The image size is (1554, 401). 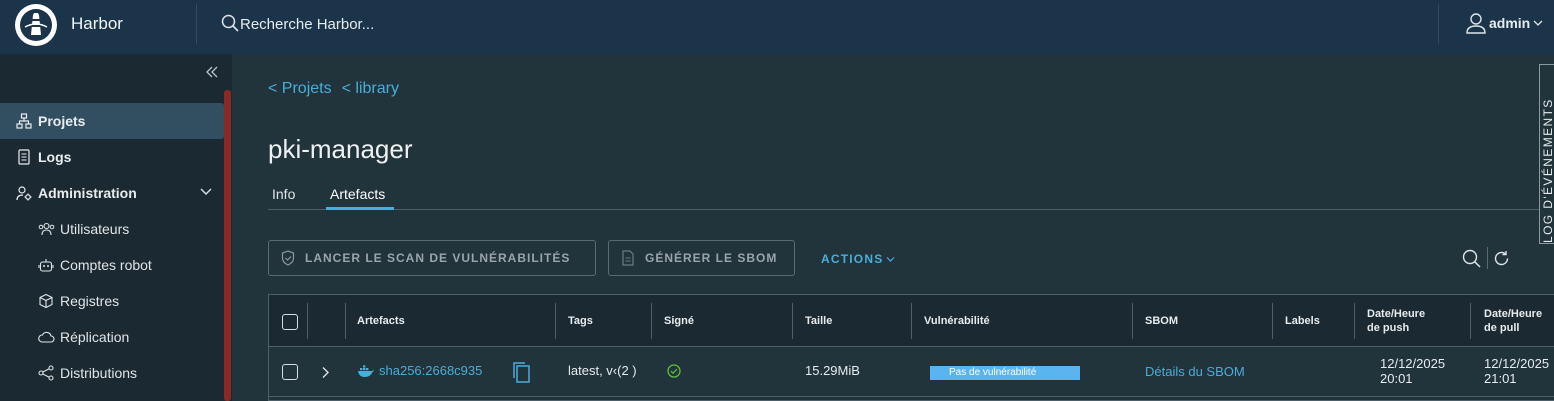 What do you see at coordinates (290, 372) in the screenshot?
I see `row-checkbox` at bounding box center [290, 372].